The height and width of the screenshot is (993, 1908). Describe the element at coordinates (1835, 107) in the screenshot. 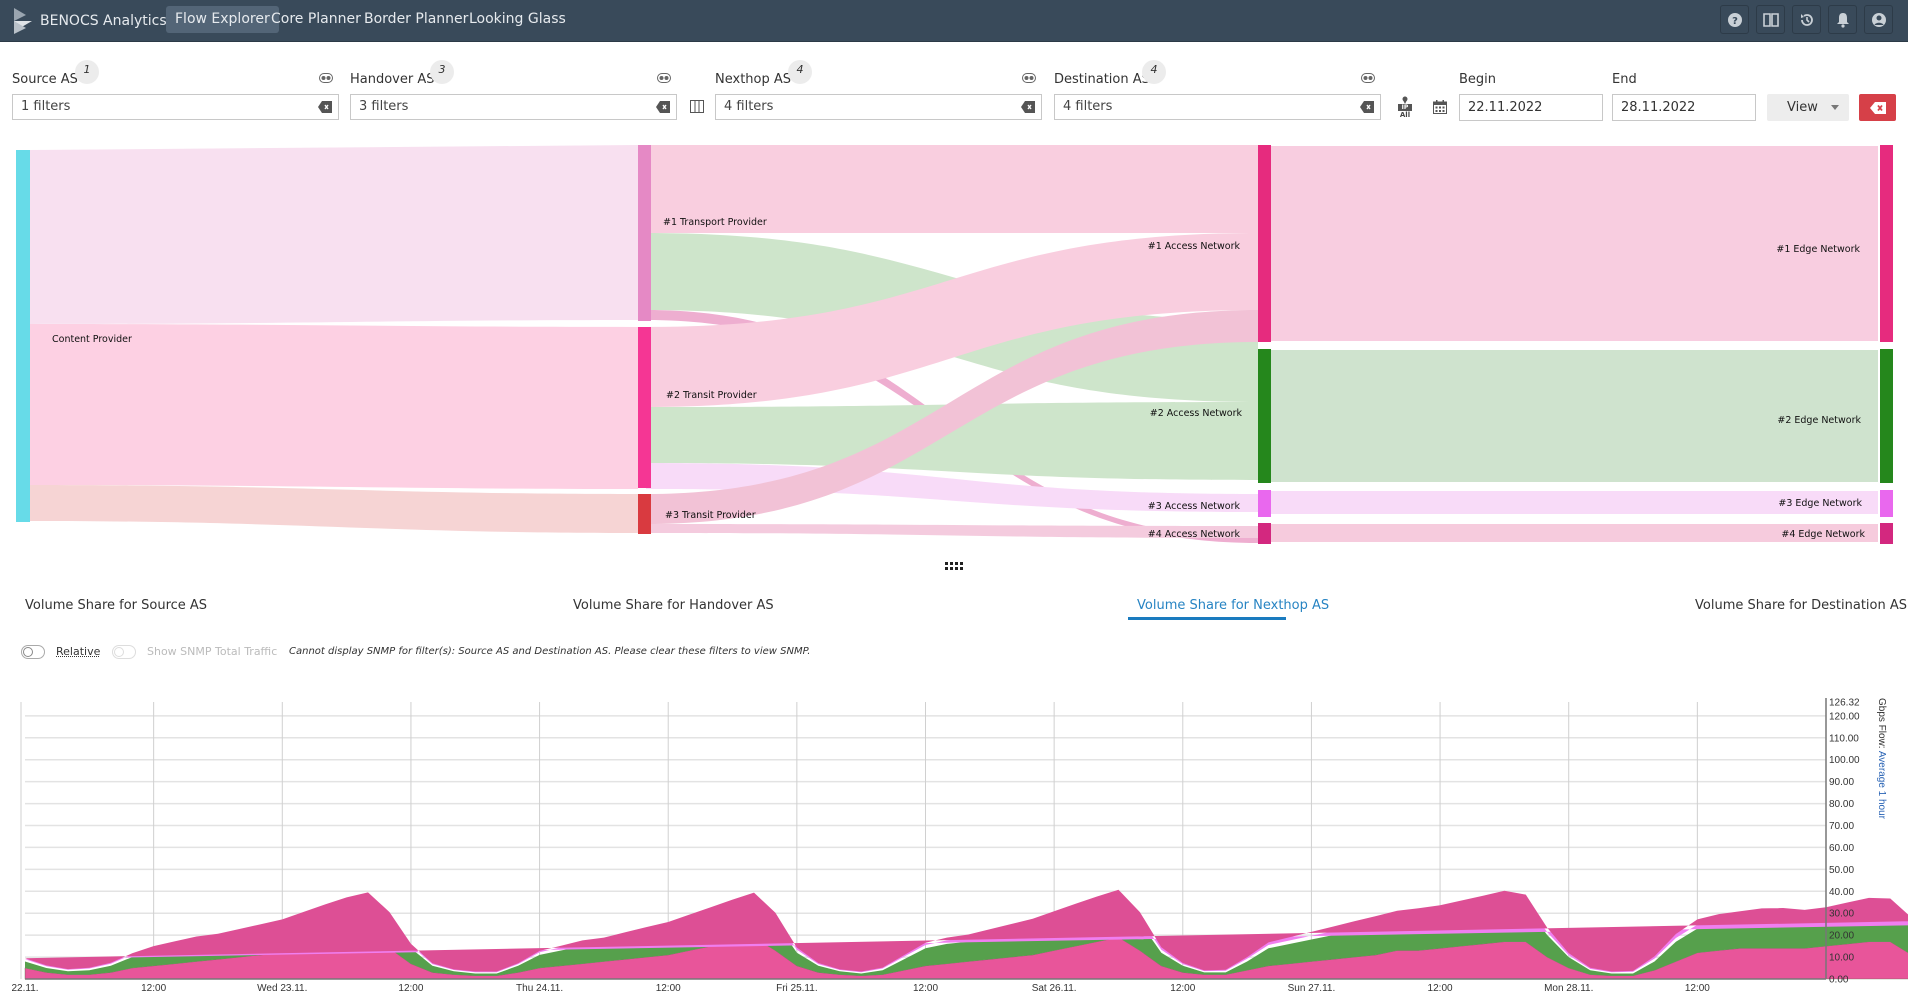

I see `chevron-down-icon` at that location.